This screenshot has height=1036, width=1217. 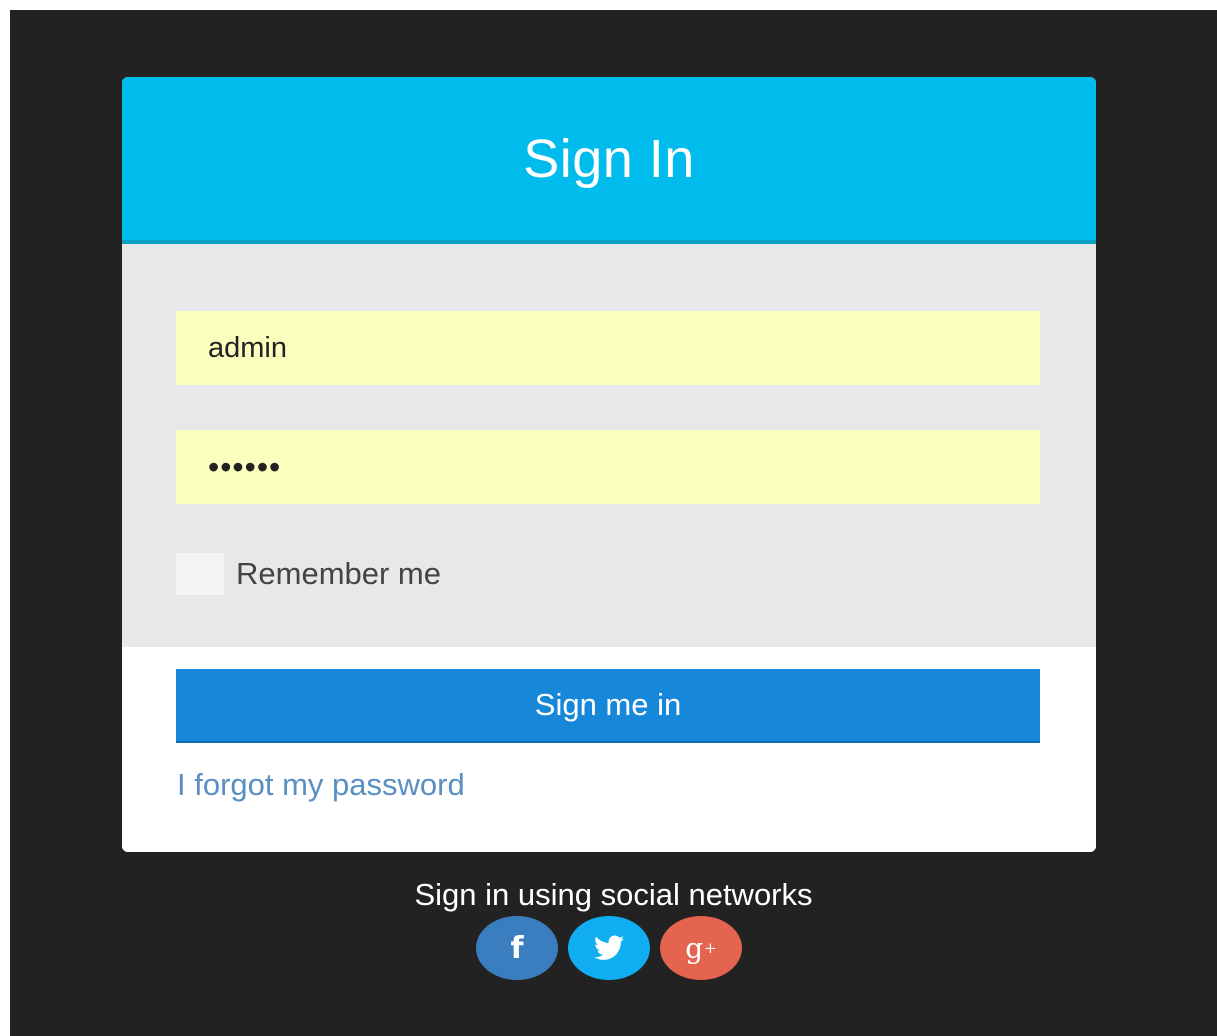 I want to click on social-buttons: f g +, so click(x=609, y=948).